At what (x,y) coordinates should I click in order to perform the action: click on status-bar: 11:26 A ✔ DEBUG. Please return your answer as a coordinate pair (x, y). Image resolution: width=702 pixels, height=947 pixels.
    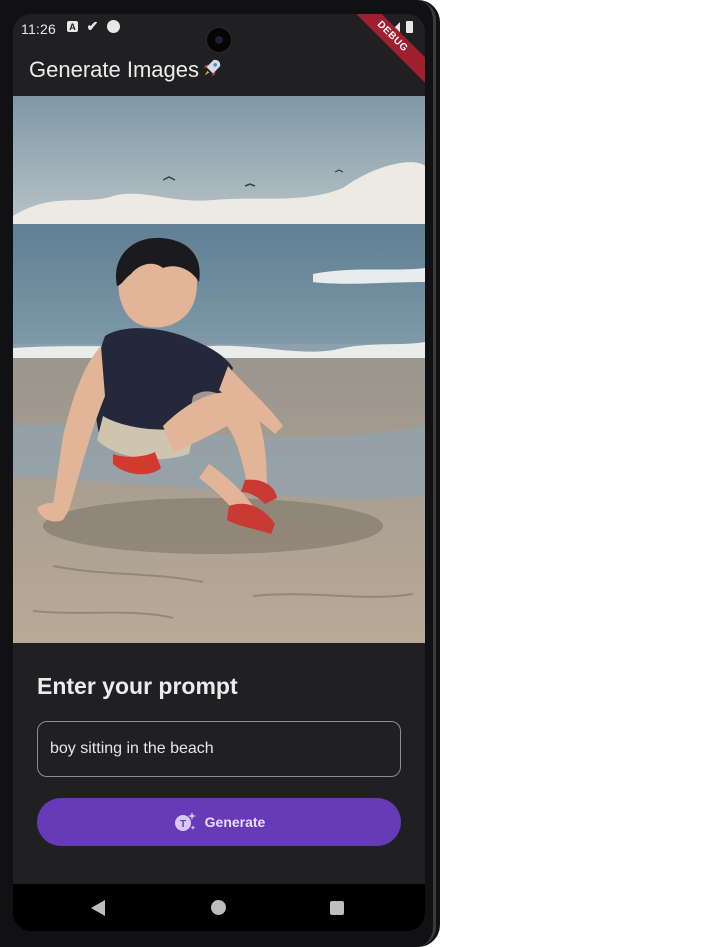
    Looking at the image, I should click on (219, 48).